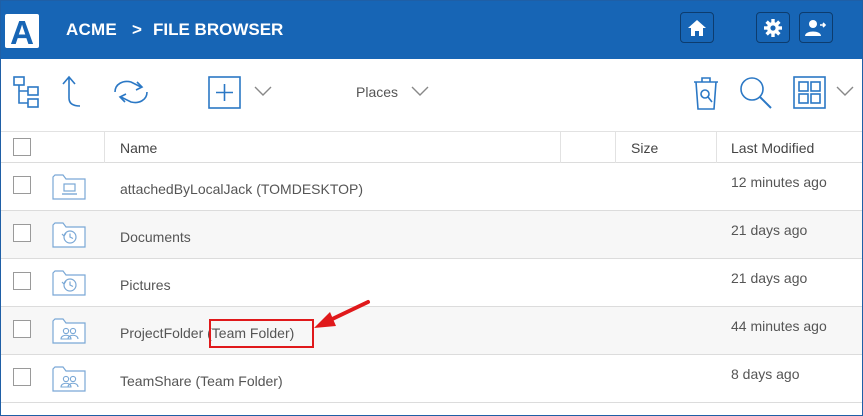  I want to click on column-header-last-modified: Last Modified, so click(772, 148).